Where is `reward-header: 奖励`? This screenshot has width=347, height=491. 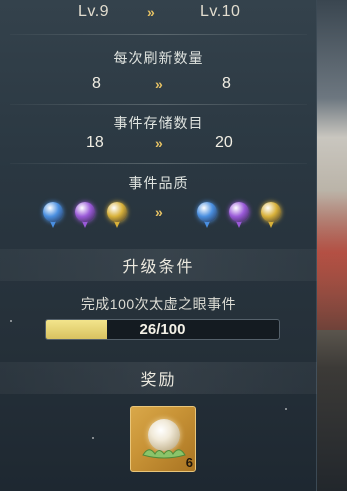
reward-header: 奖励 is located at coordinates (158, 378).